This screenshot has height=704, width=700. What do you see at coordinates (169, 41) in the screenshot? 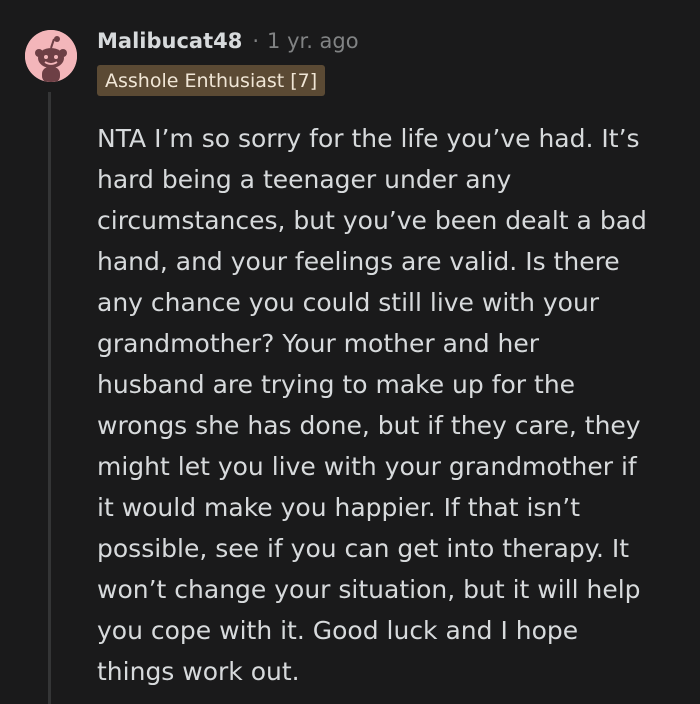
I see `username: Malibucat48` at bounding box center [169, 41].